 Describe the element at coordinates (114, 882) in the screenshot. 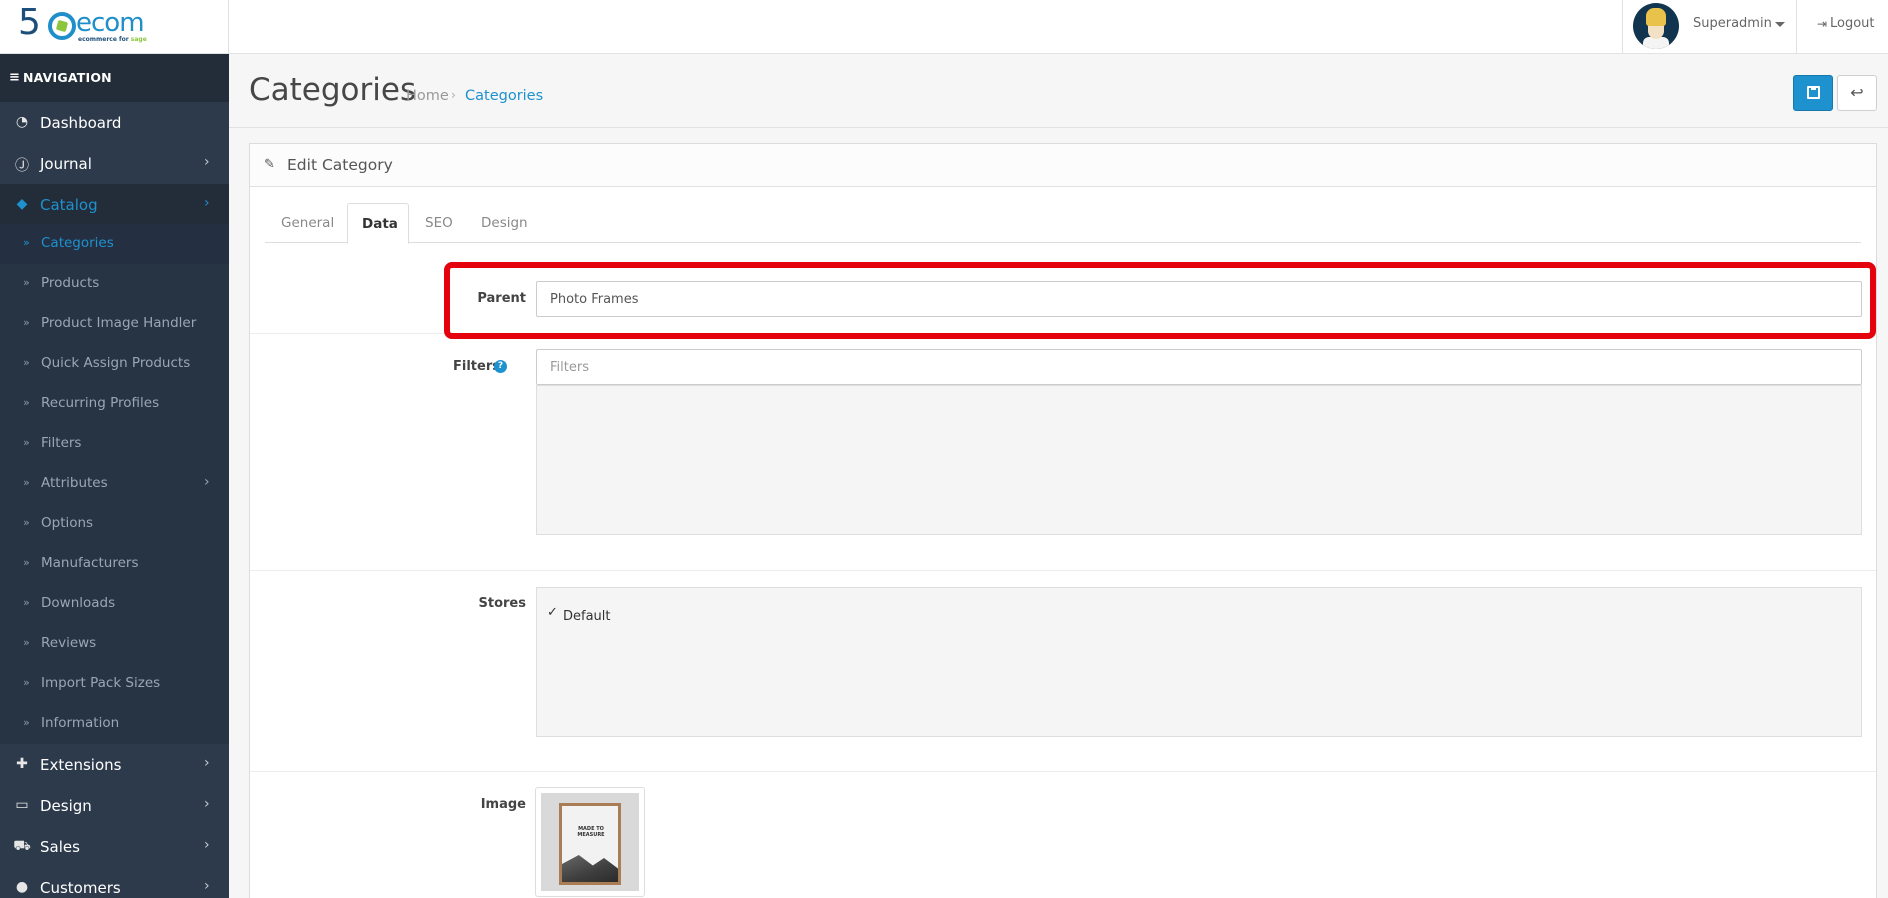

I see `sidebar-item-customers: ● Customers ›` at that location.